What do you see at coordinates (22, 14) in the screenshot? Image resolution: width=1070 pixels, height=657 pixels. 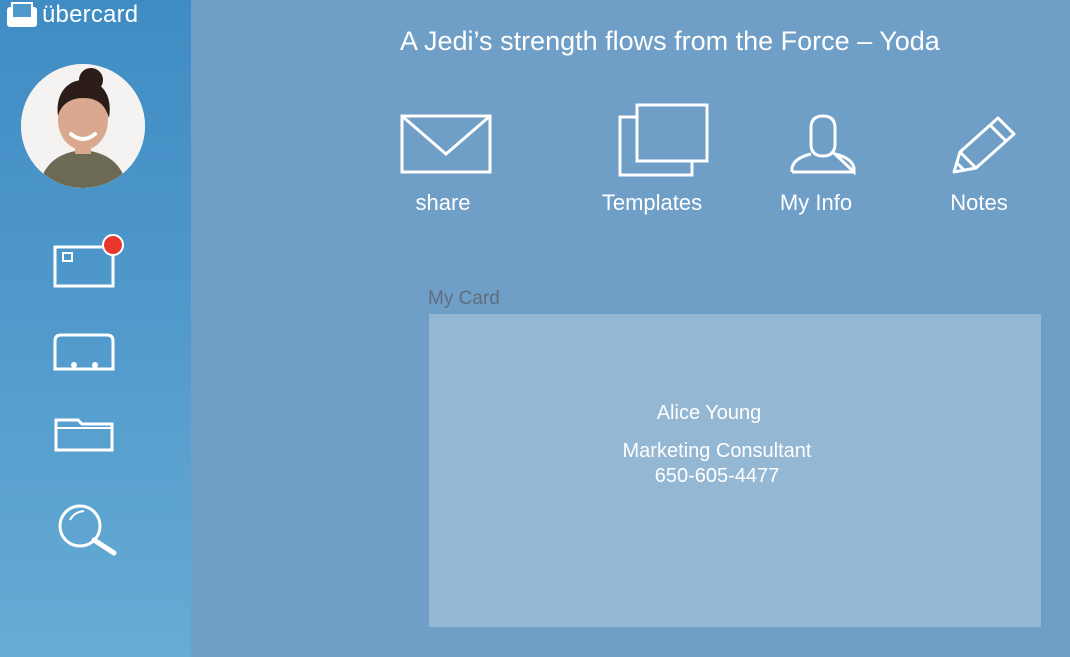 I see `card-box-icon` at bounding box center [22, 14].